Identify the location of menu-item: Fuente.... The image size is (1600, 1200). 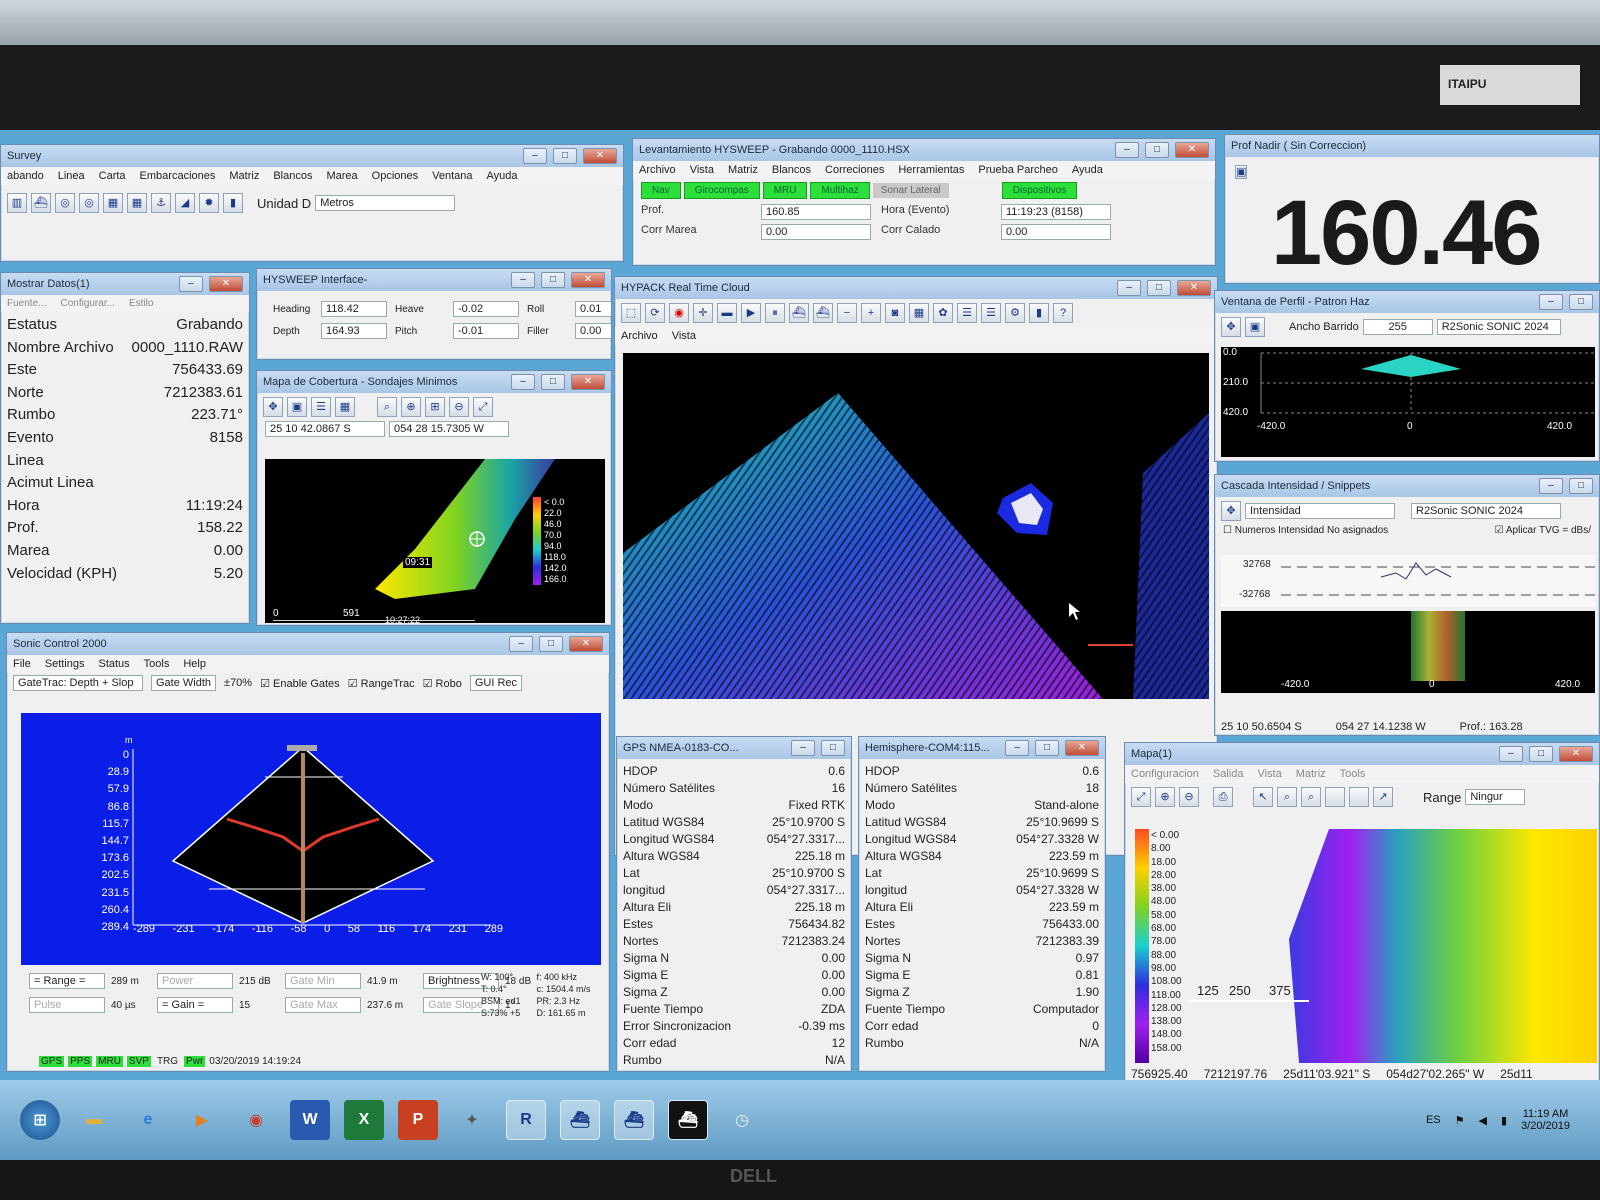
(26, 303).